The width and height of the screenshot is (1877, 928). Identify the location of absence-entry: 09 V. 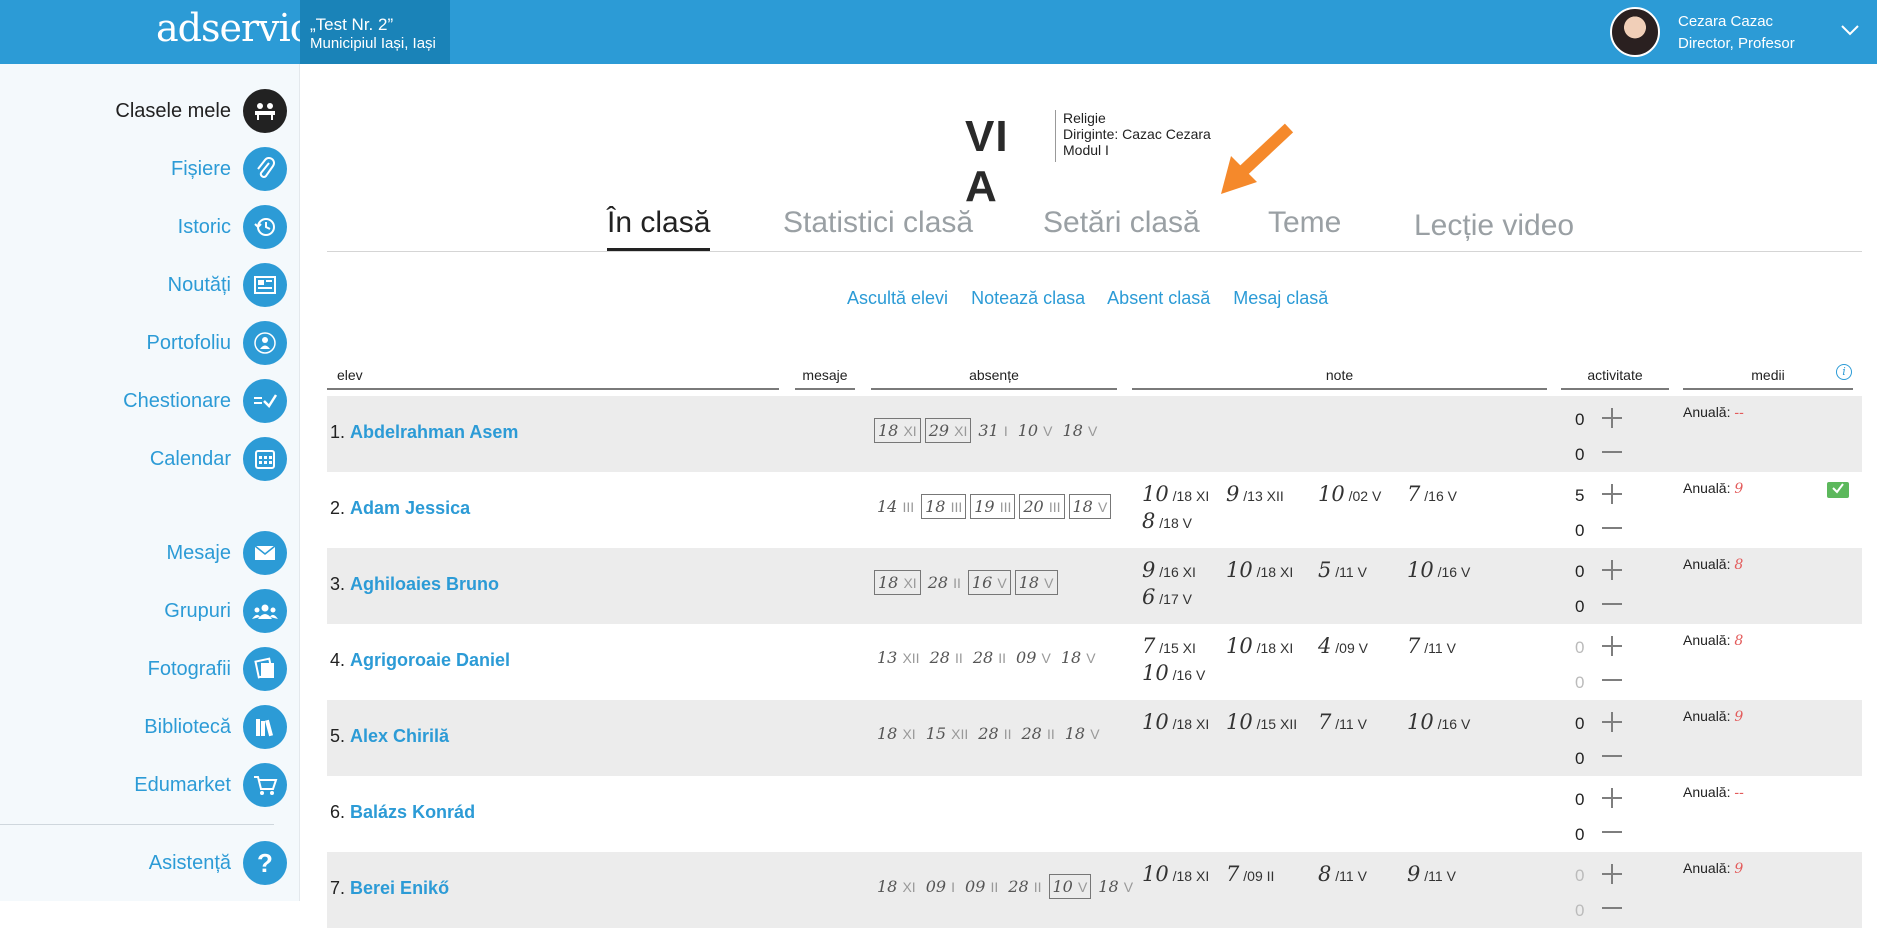
(1033, 657).